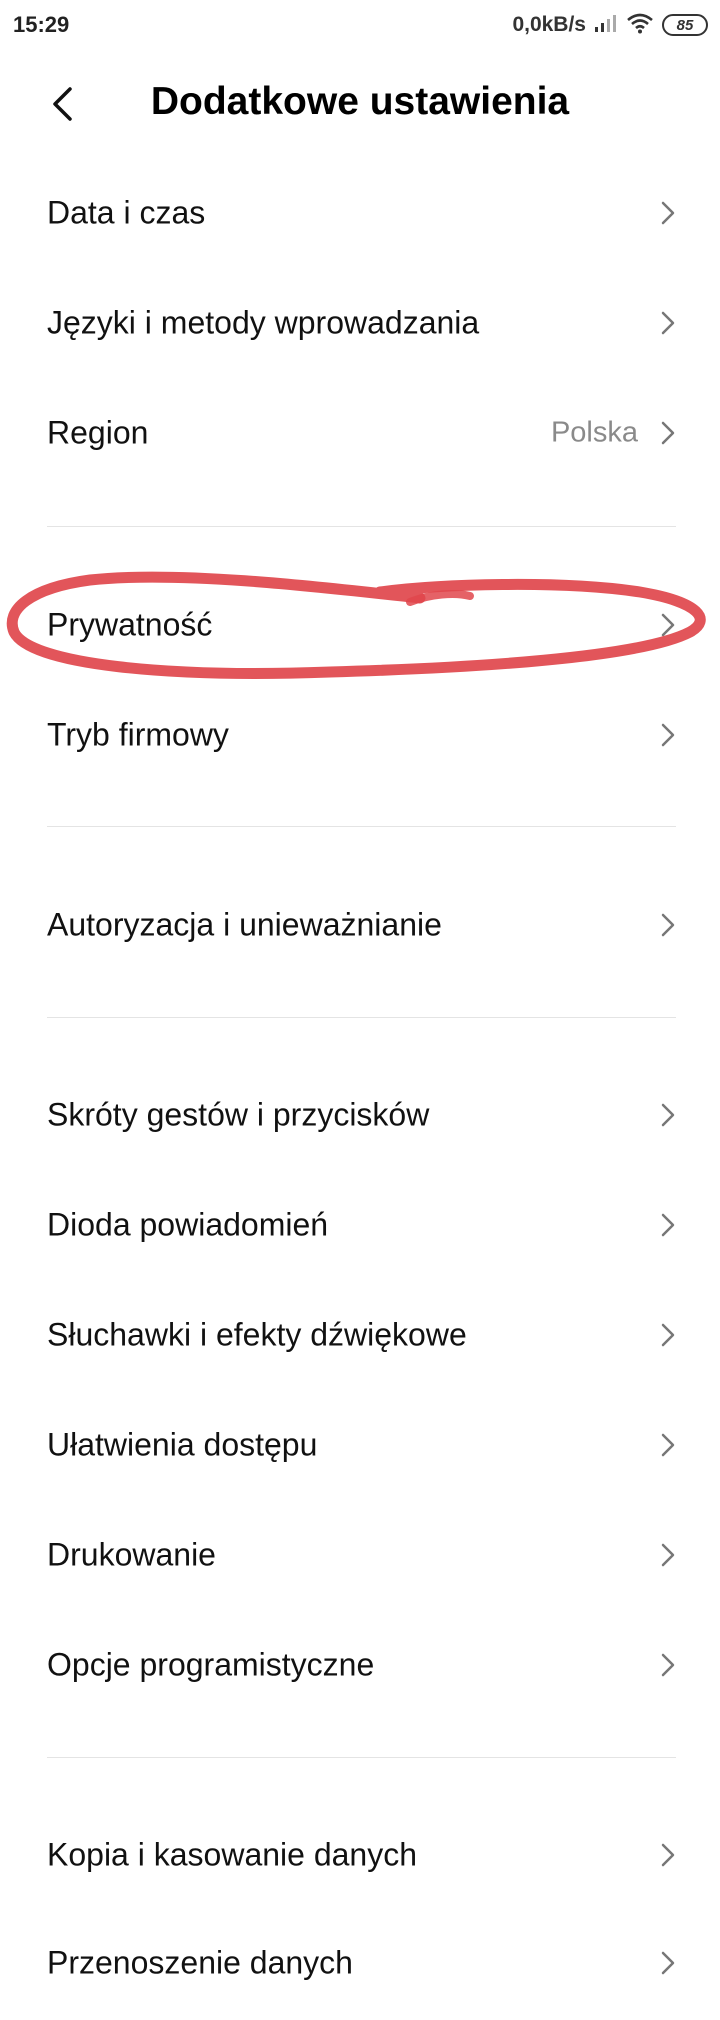  What do you see at coordinates (594, 432) in the screenshot?
I see `region-value: Polska` at bounding box center [594, 432].